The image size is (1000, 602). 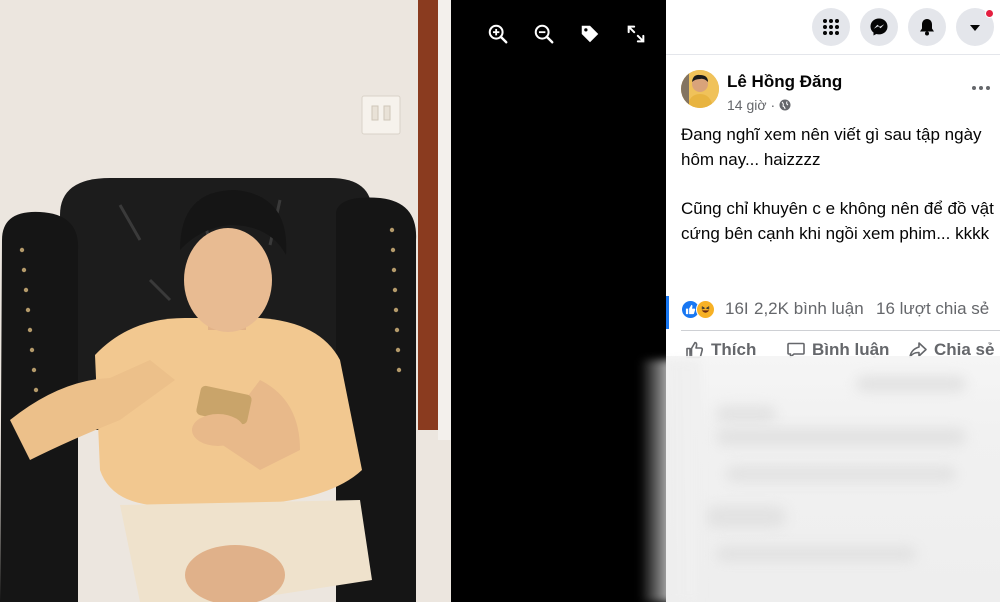 I want to click on reaction-icons, so click(x=698, y=309).